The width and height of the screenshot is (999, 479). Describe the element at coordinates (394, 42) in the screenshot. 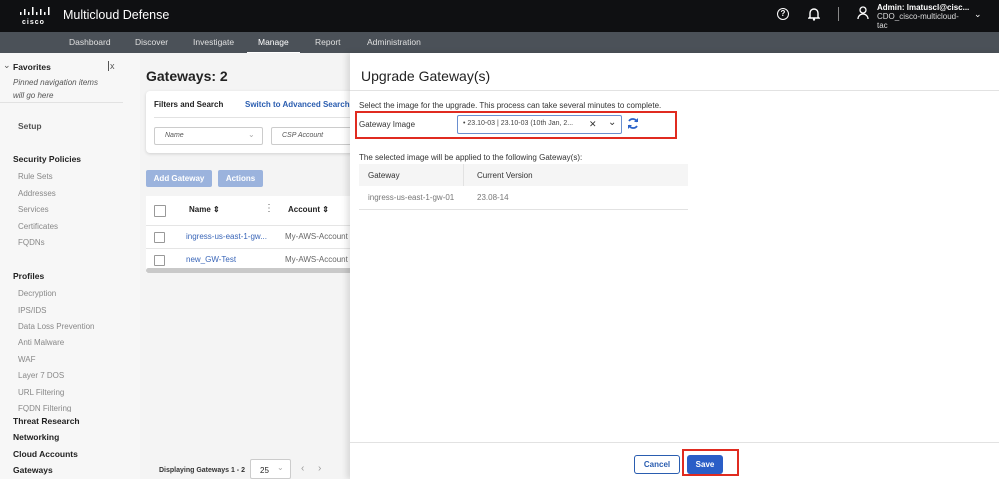

I see `nav-administration: Administration` at that location.